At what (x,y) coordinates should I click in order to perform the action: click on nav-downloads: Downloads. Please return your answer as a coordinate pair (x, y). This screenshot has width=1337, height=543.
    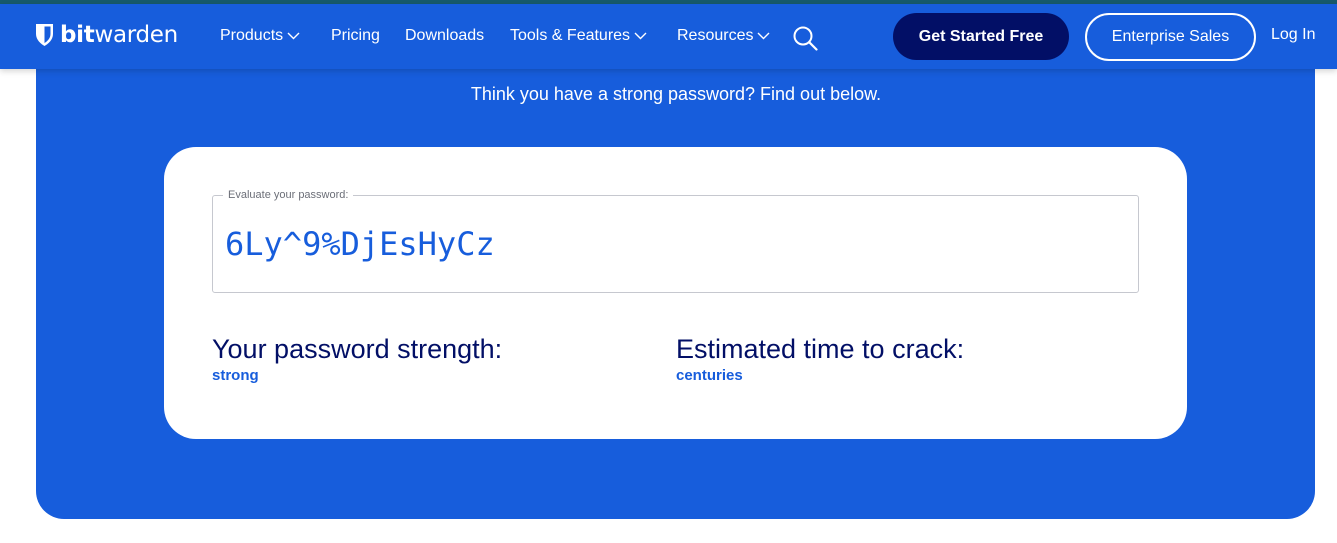
    Looking at the image, I should click on (444, 36).